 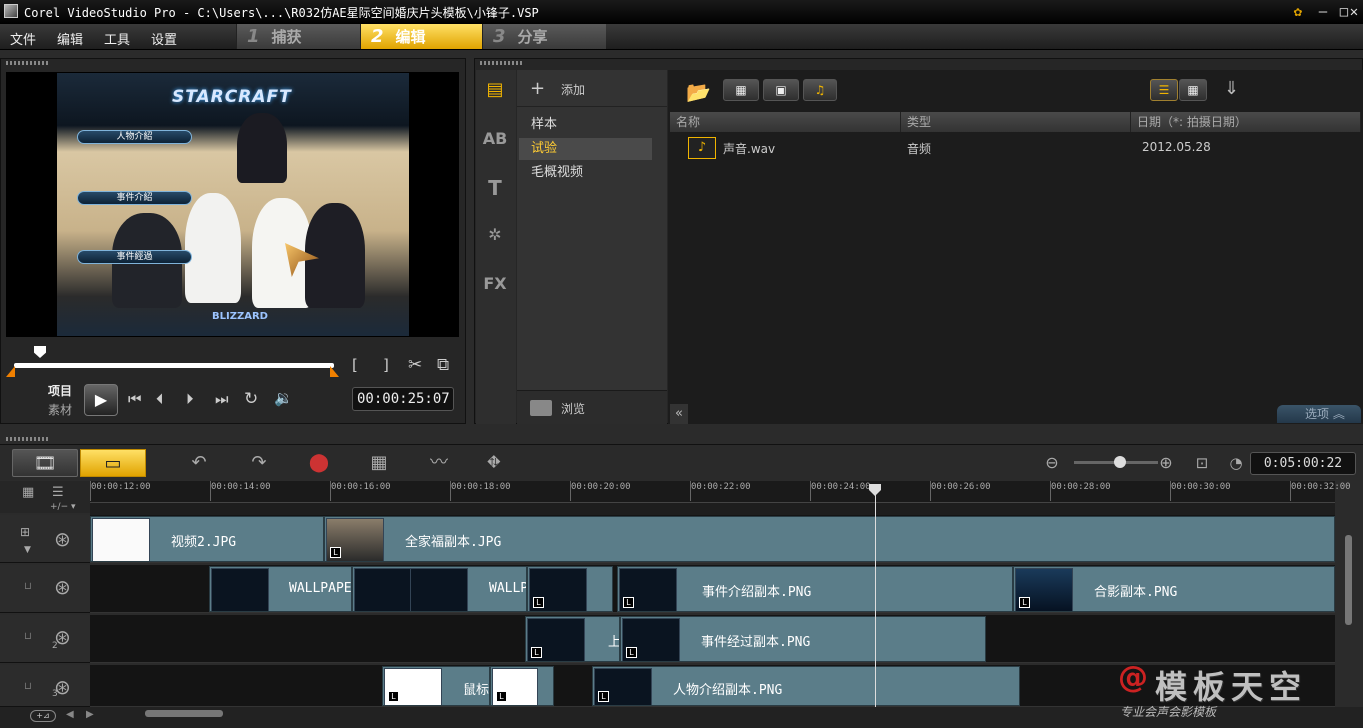 I want to click on redo-icon: ↷, so click(x=259, y=463).